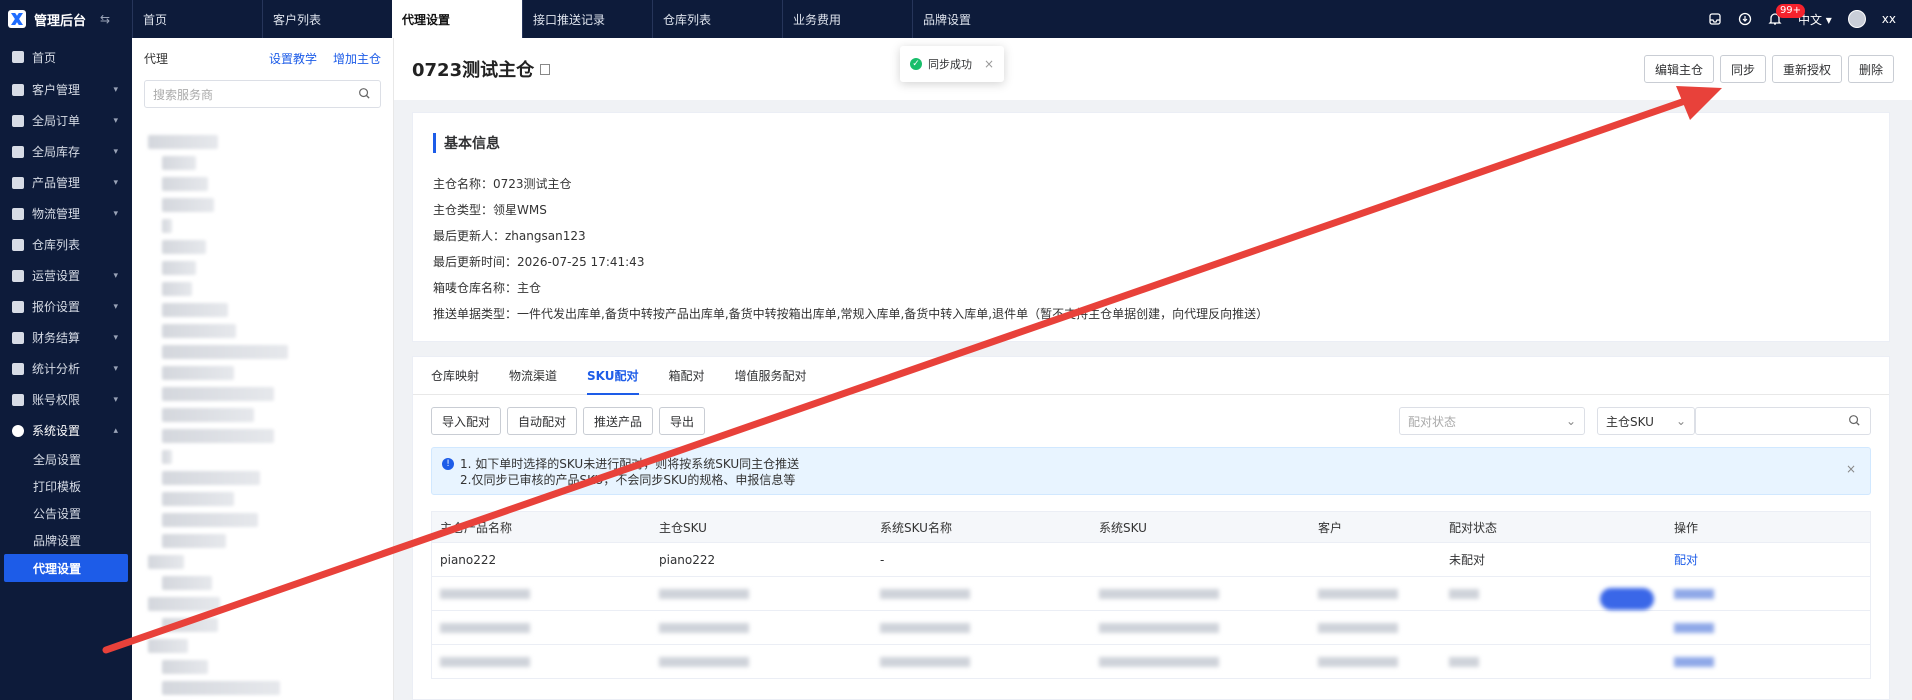 The image size is (1912, 700). I want to click on brand-title: 管理后台, so click(60, 21).